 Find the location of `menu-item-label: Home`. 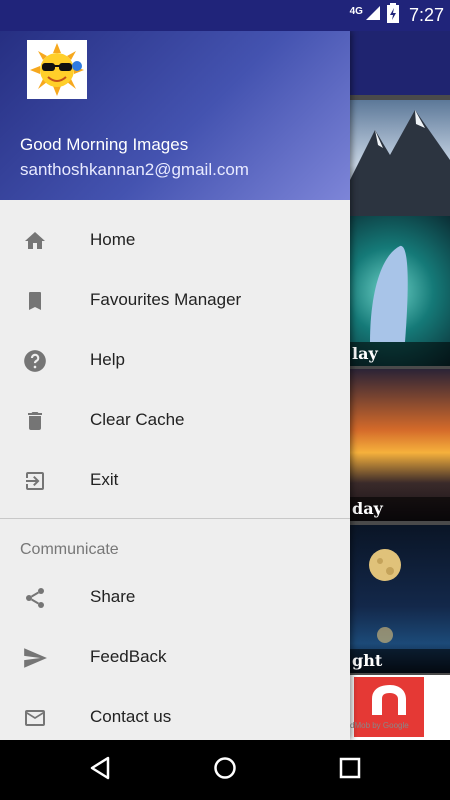

menu-item-label: Home is located at coordinates (113, 239).